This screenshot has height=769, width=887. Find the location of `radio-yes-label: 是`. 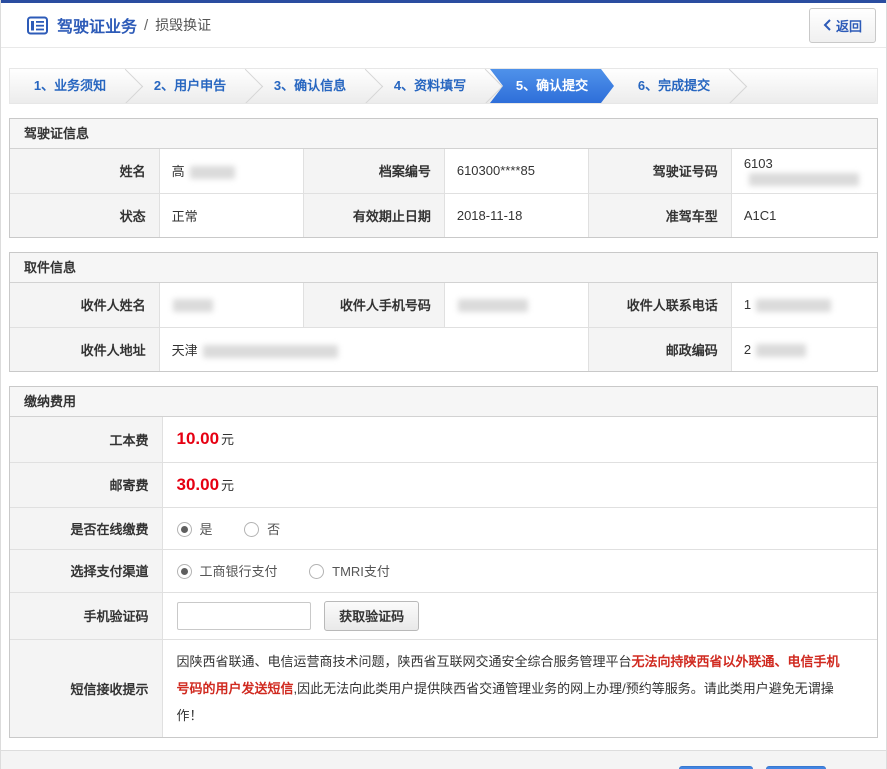

radio-yes-label: 是 is located at coordinates (206, 529).